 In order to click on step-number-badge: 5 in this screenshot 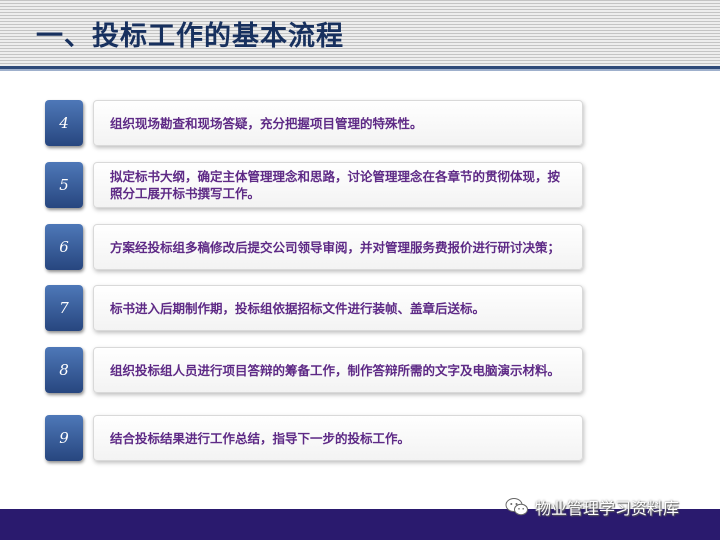, I will do `click(64, 185)`.